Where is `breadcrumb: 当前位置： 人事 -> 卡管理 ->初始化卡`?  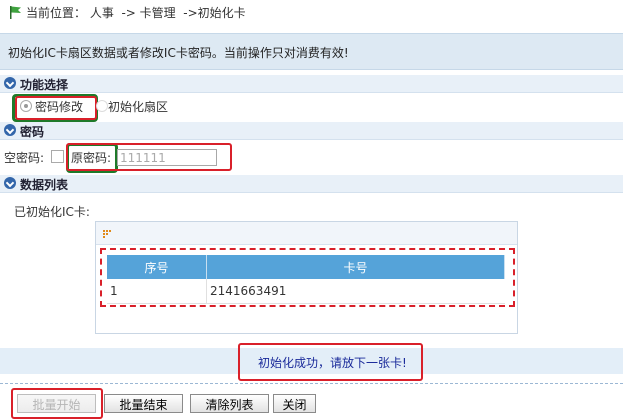
breadcrumb: 当前位置： 人事 -> 卡管理 ->初始化卡 is located at coordinates (311, 12).